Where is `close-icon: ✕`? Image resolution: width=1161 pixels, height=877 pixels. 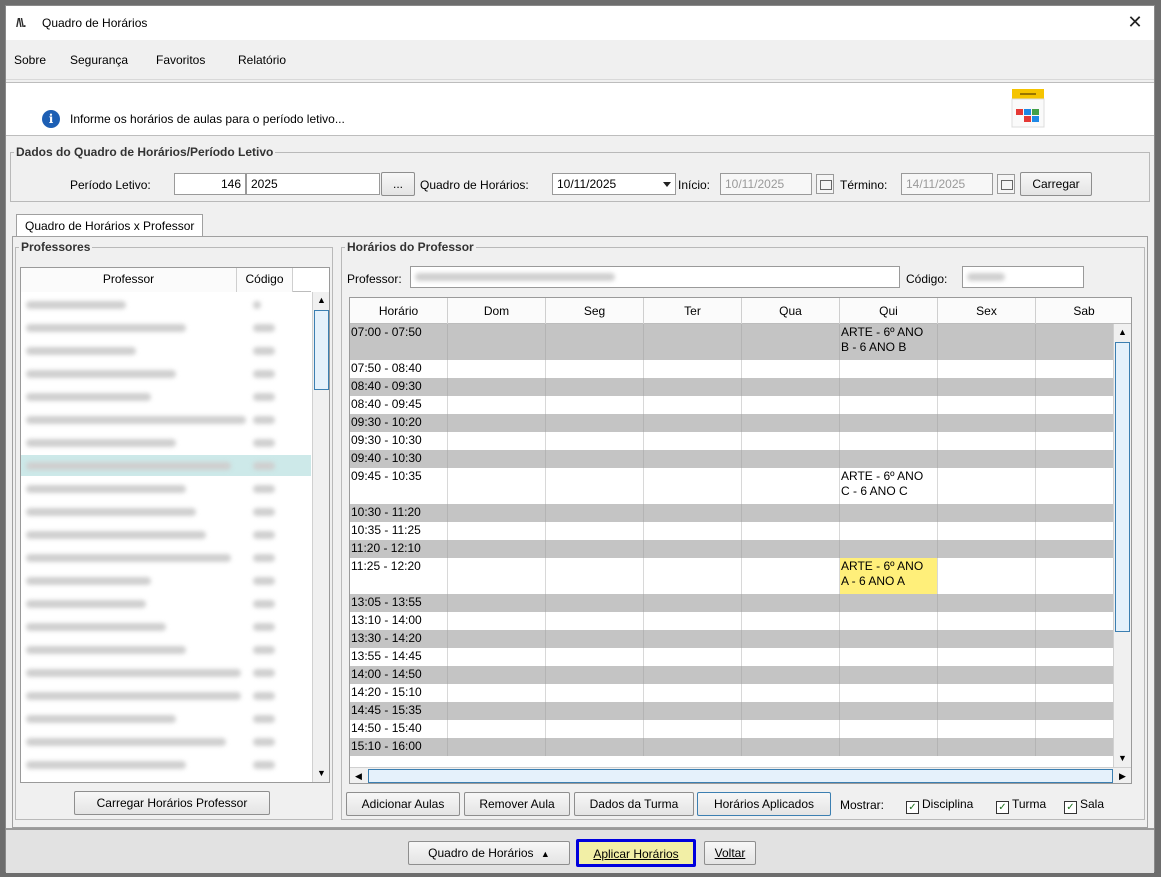 close-icon: ✕ is located at coordinates (1135, 22).